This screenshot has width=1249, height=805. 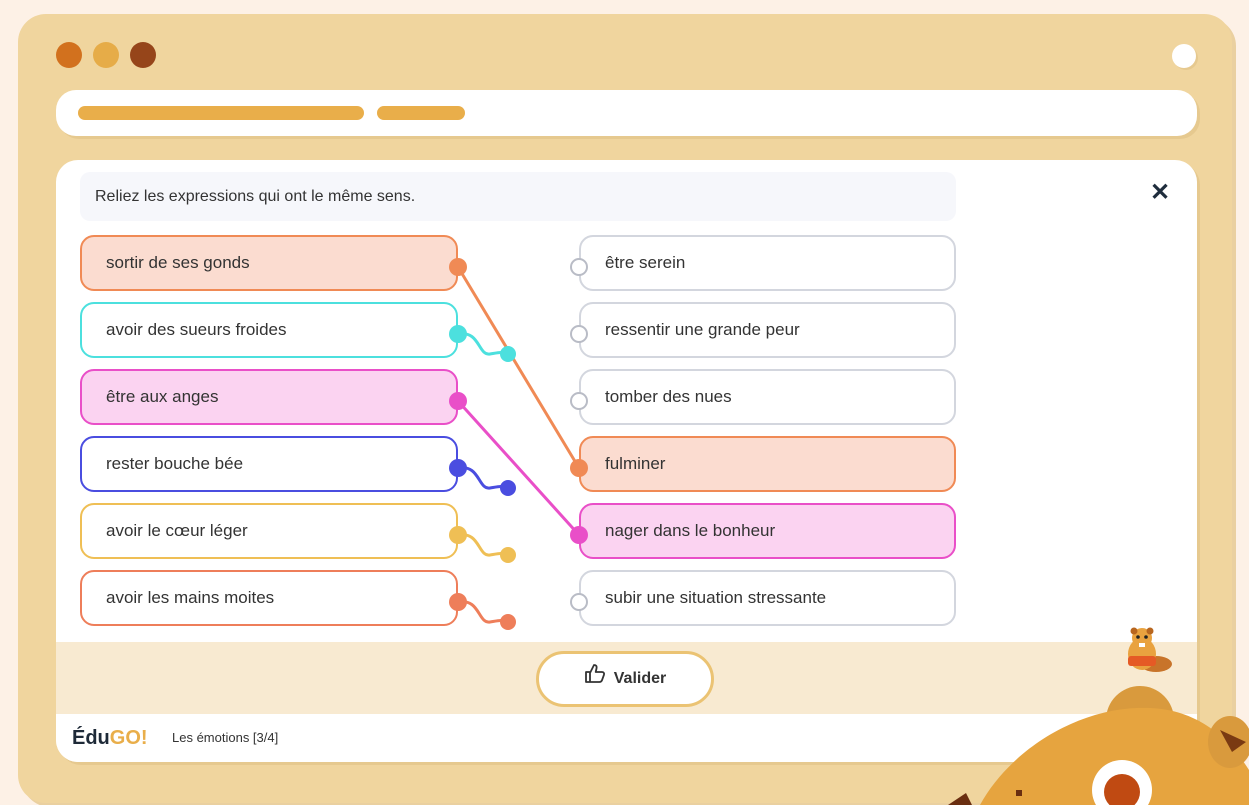 I want to click on left-card-label: avoir le cœur léger, so click(x=177, y=530).